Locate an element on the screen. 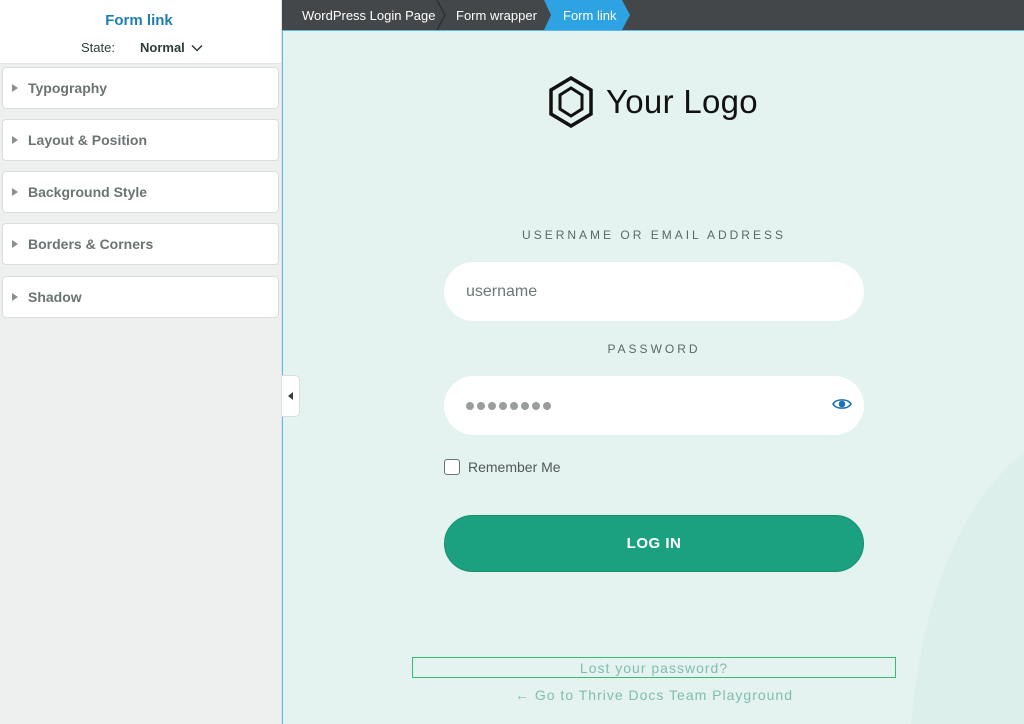  site-logo: Your Logo is located at coordinates (653, 102).